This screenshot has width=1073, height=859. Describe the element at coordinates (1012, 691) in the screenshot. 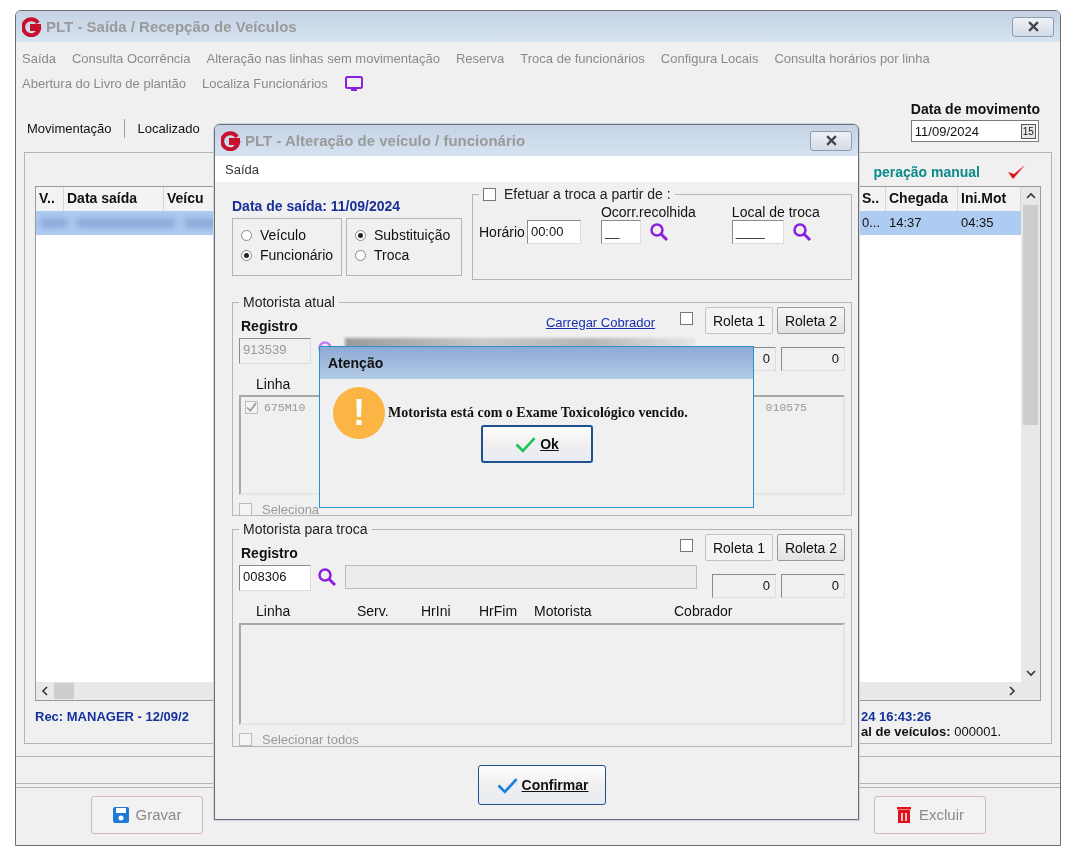

I see `scroll-right-icon` at that location.